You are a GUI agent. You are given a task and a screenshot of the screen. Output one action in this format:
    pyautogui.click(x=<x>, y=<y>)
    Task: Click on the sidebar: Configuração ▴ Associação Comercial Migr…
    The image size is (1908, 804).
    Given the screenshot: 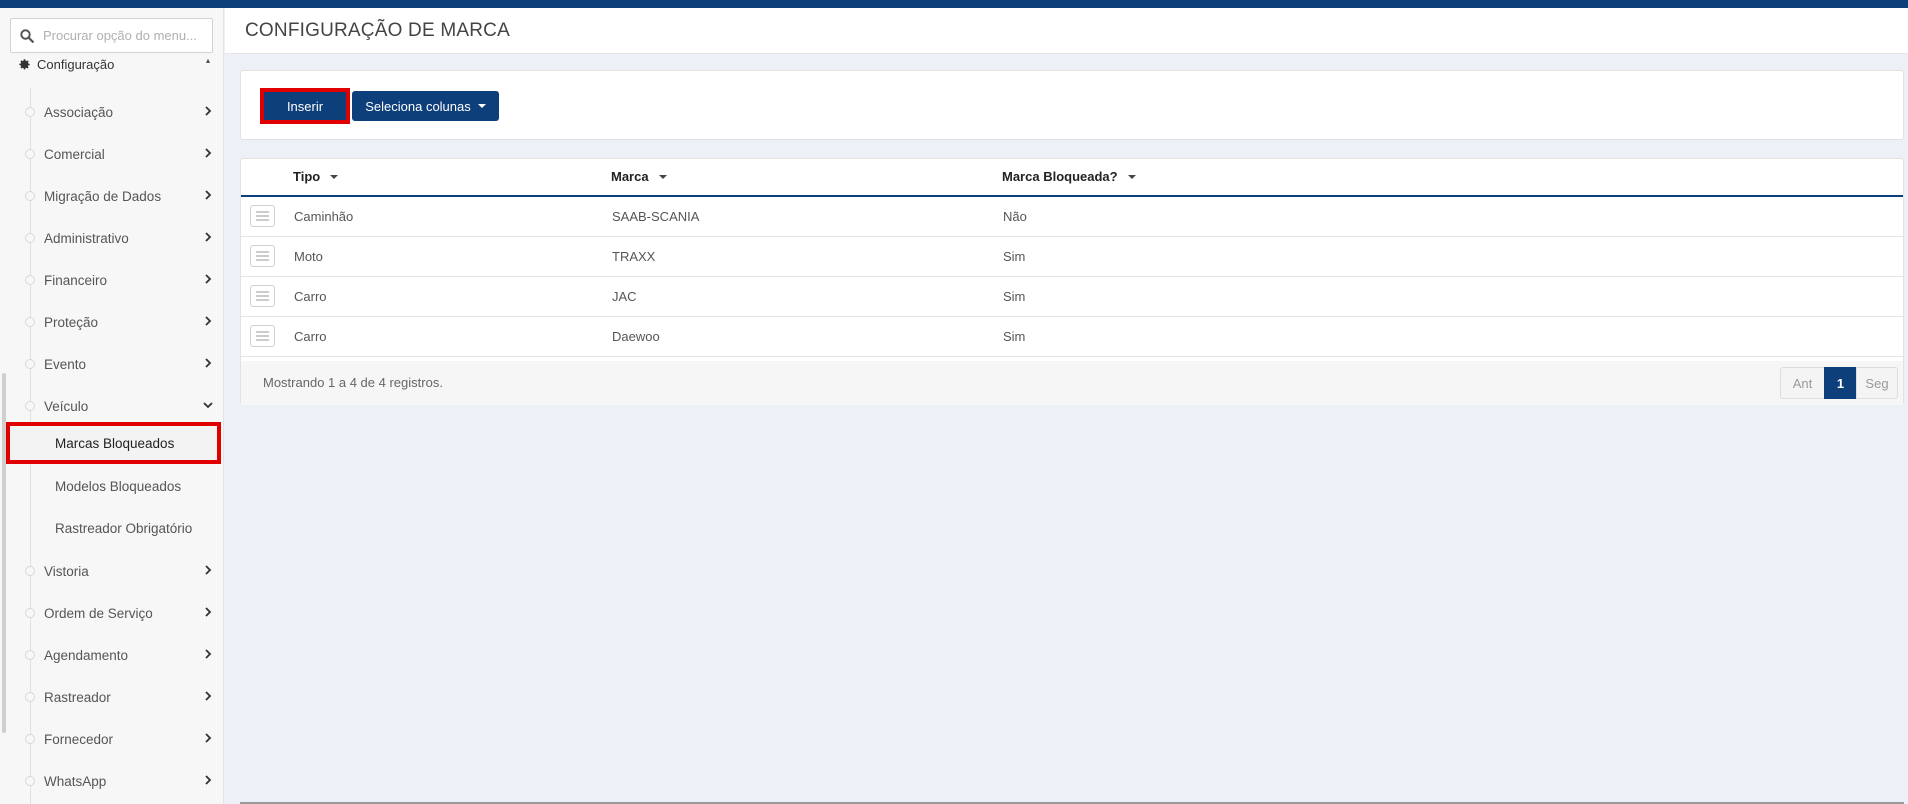 What is the action you would take?
    pyautogui.click(x=112, y=406)
    